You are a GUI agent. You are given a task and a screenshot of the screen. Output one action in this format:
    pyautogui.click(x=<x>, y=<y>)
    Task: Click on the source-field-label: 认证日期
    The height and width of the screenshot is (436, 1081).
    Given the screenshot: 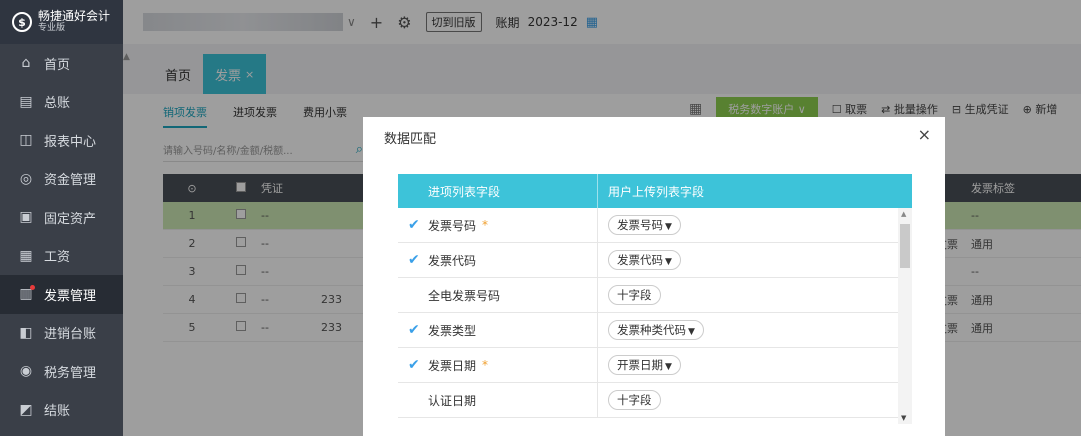 What is the action you would take?
    pyautogui.click(x=452, y=400)
    